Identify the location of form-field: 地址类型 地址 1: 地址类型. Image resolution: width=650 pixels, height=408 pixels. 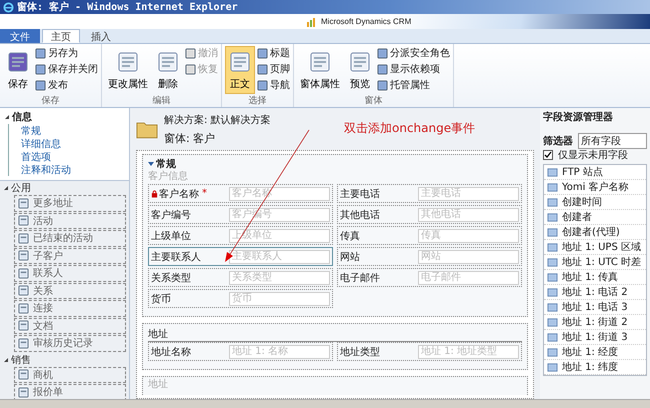
(429, 351).